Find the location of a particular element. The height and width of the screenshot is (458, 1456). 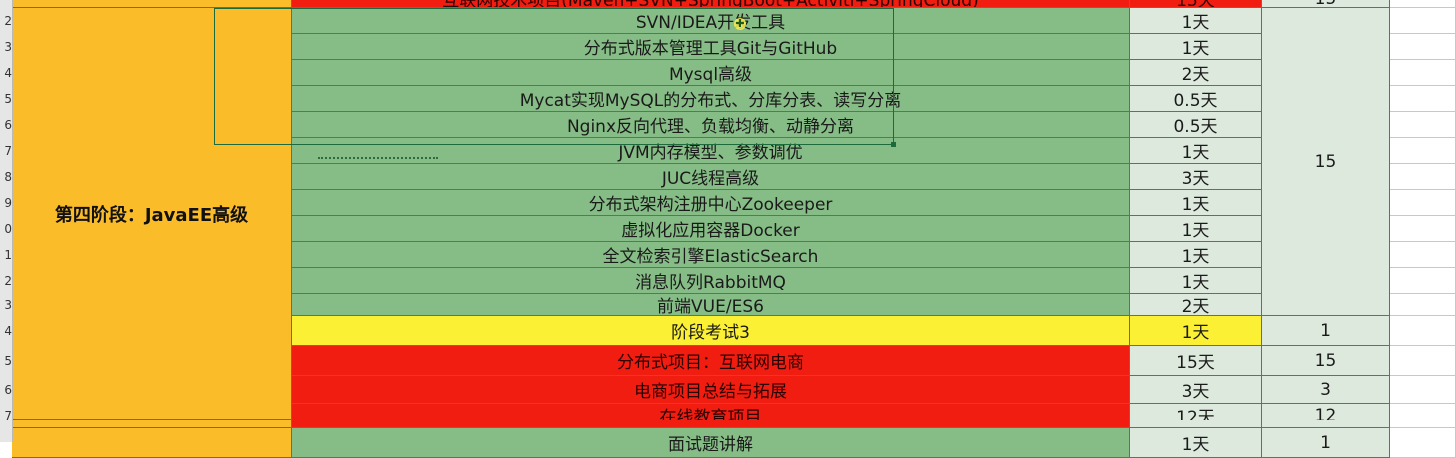

course-cell: Nginx反向代理、负载均衡、动静分离 is located at coordinates (711, 125).